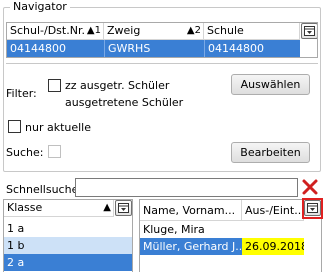 This screenshot has width=327, height=272. I want to click on column-header-label: Schule, so click(225, 30).